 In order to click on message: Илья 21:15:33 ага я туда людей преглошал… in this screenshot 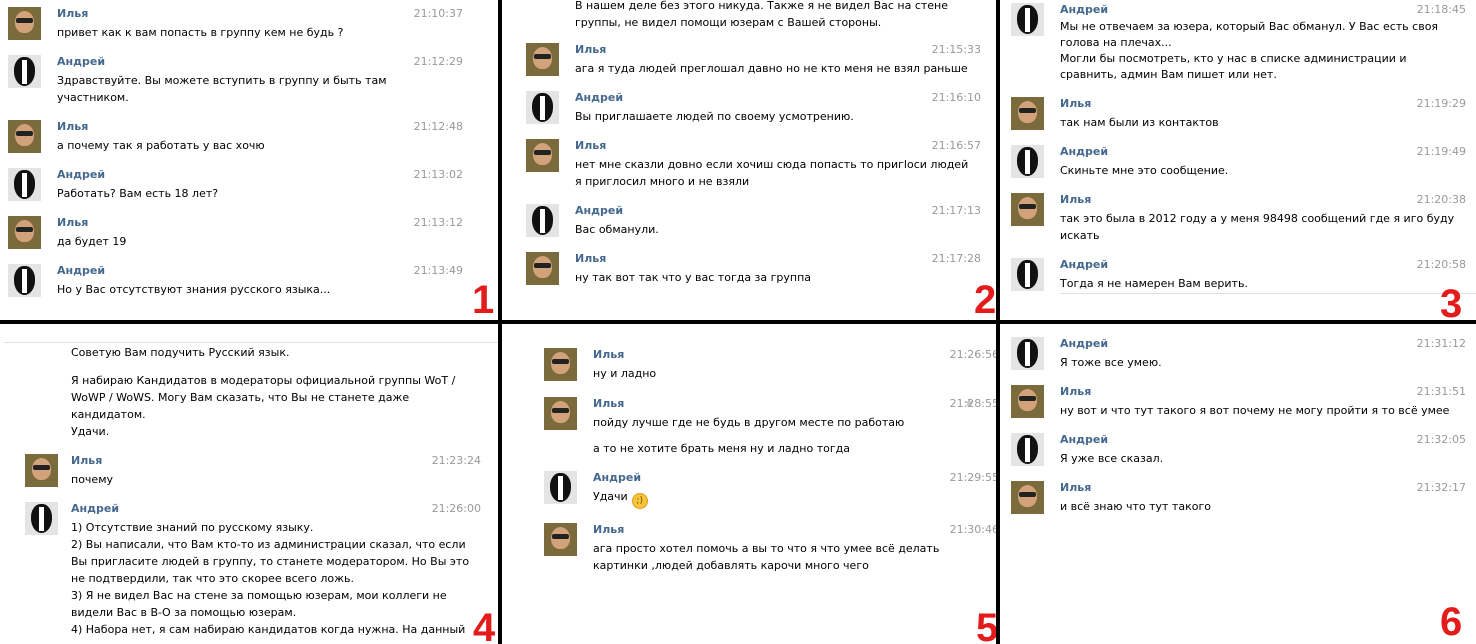, I will do `click(753, 60)`.